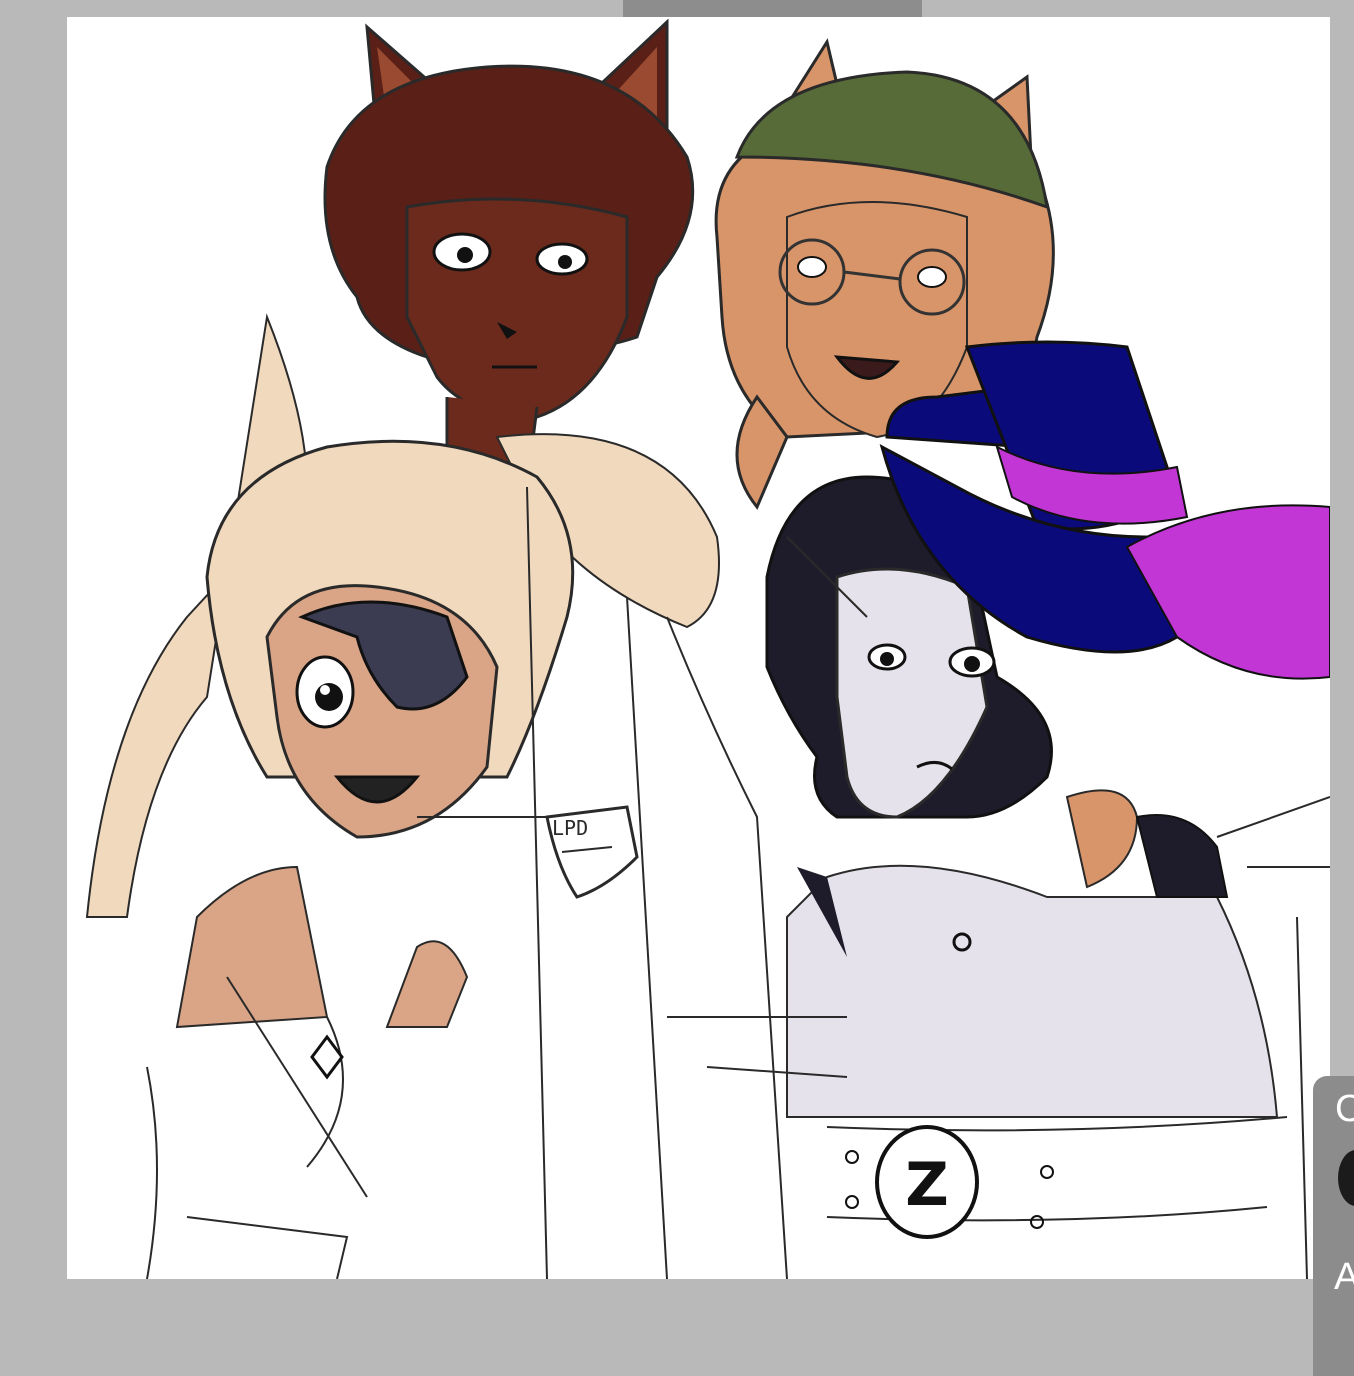 The image size is (1354, 1376). What do you see at coordinates (1344, 1109) in the screenshot?
I see `side-panel-label-top: C` at bounding box center [1344, 1109].